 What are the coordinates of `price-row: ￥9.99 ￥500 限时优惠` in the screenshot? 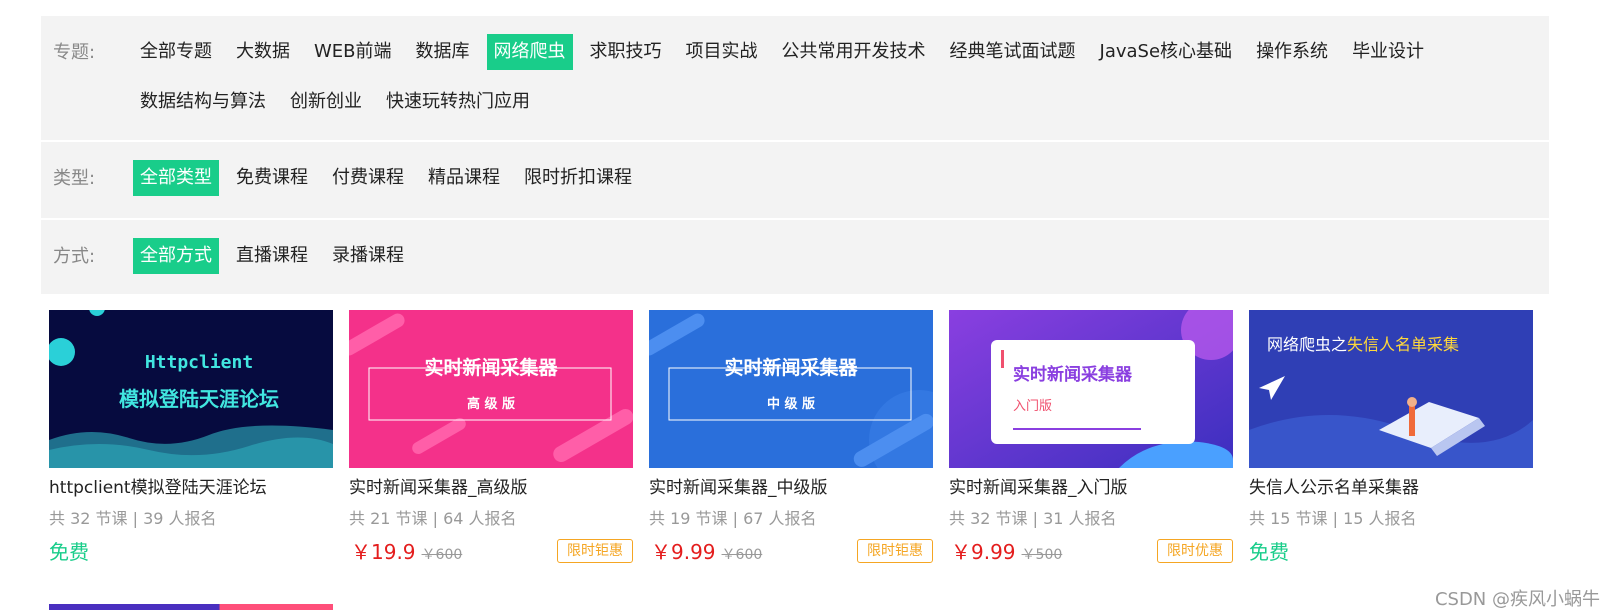 It's located at (1091, 552).